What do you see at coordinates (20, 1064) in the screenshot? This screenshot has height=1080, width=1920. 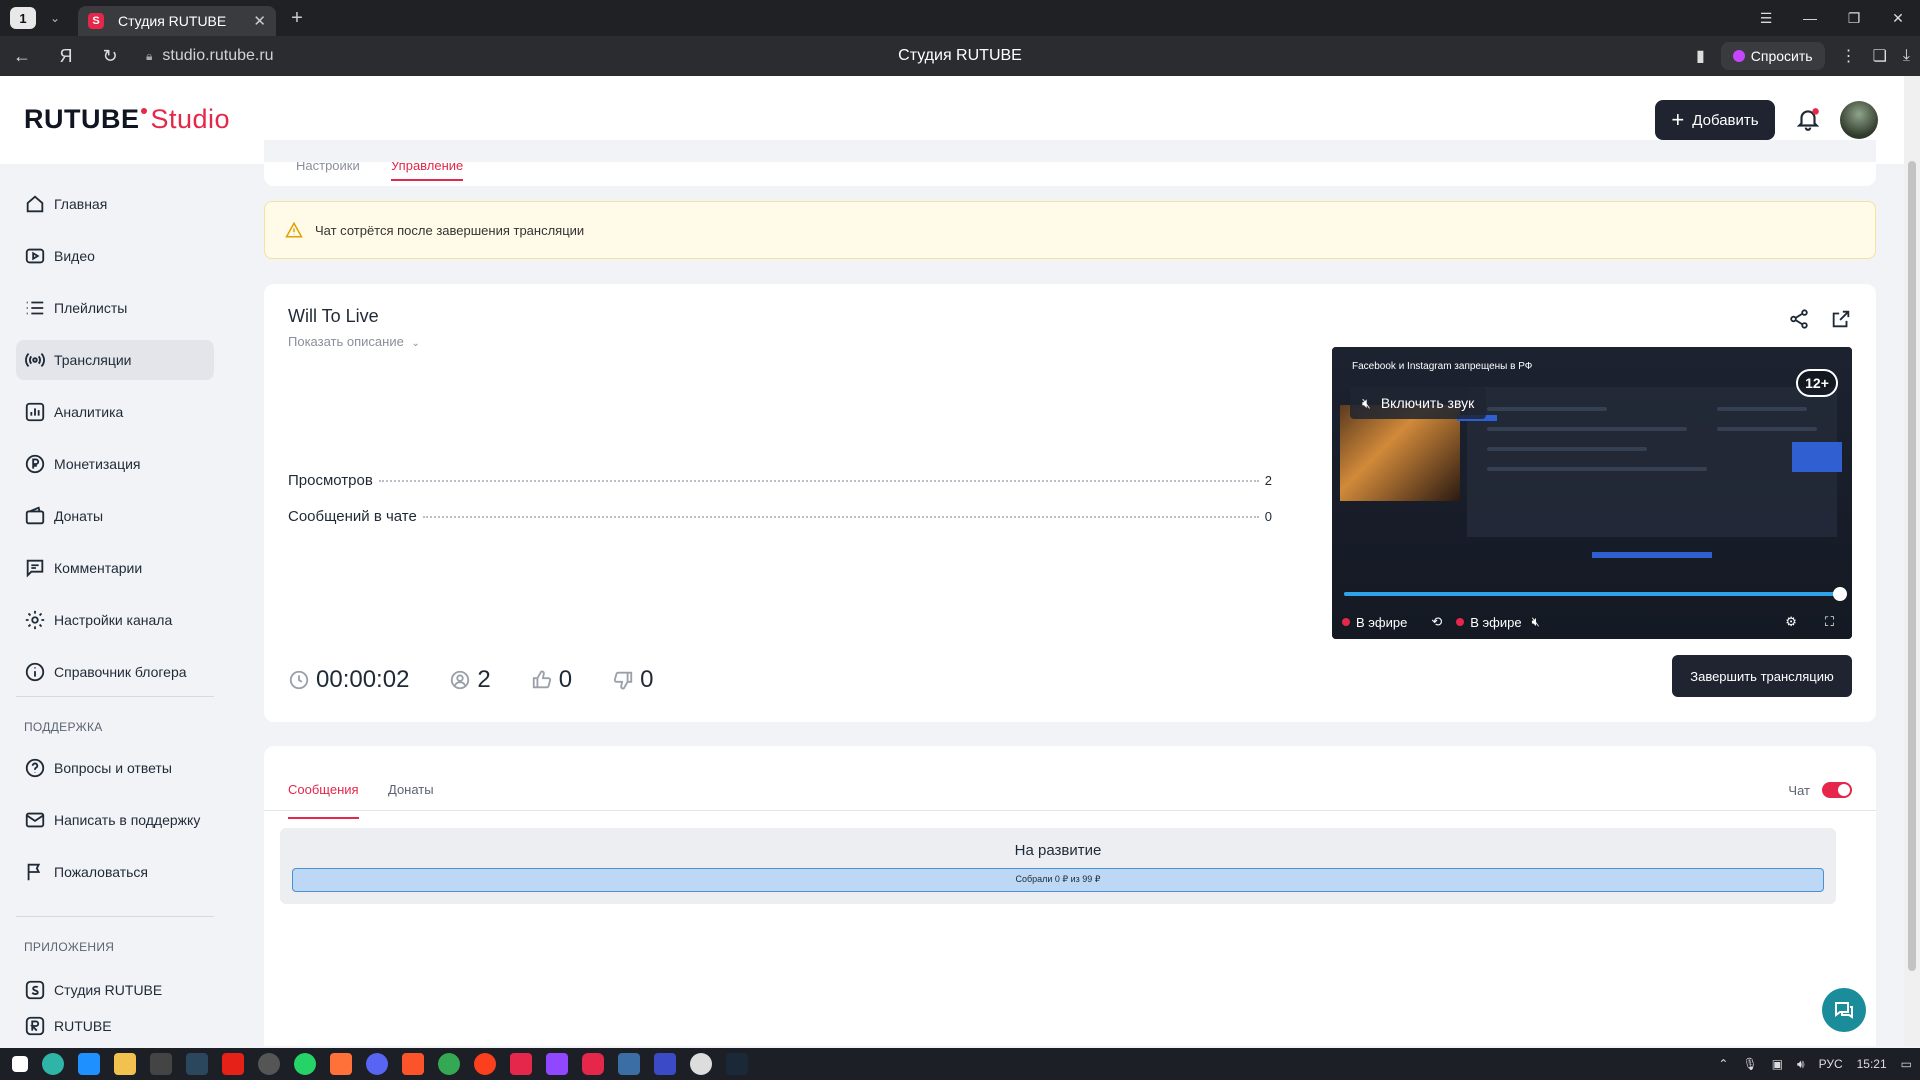 I see `windows-start-icon` at bounding box center [20, 1064].